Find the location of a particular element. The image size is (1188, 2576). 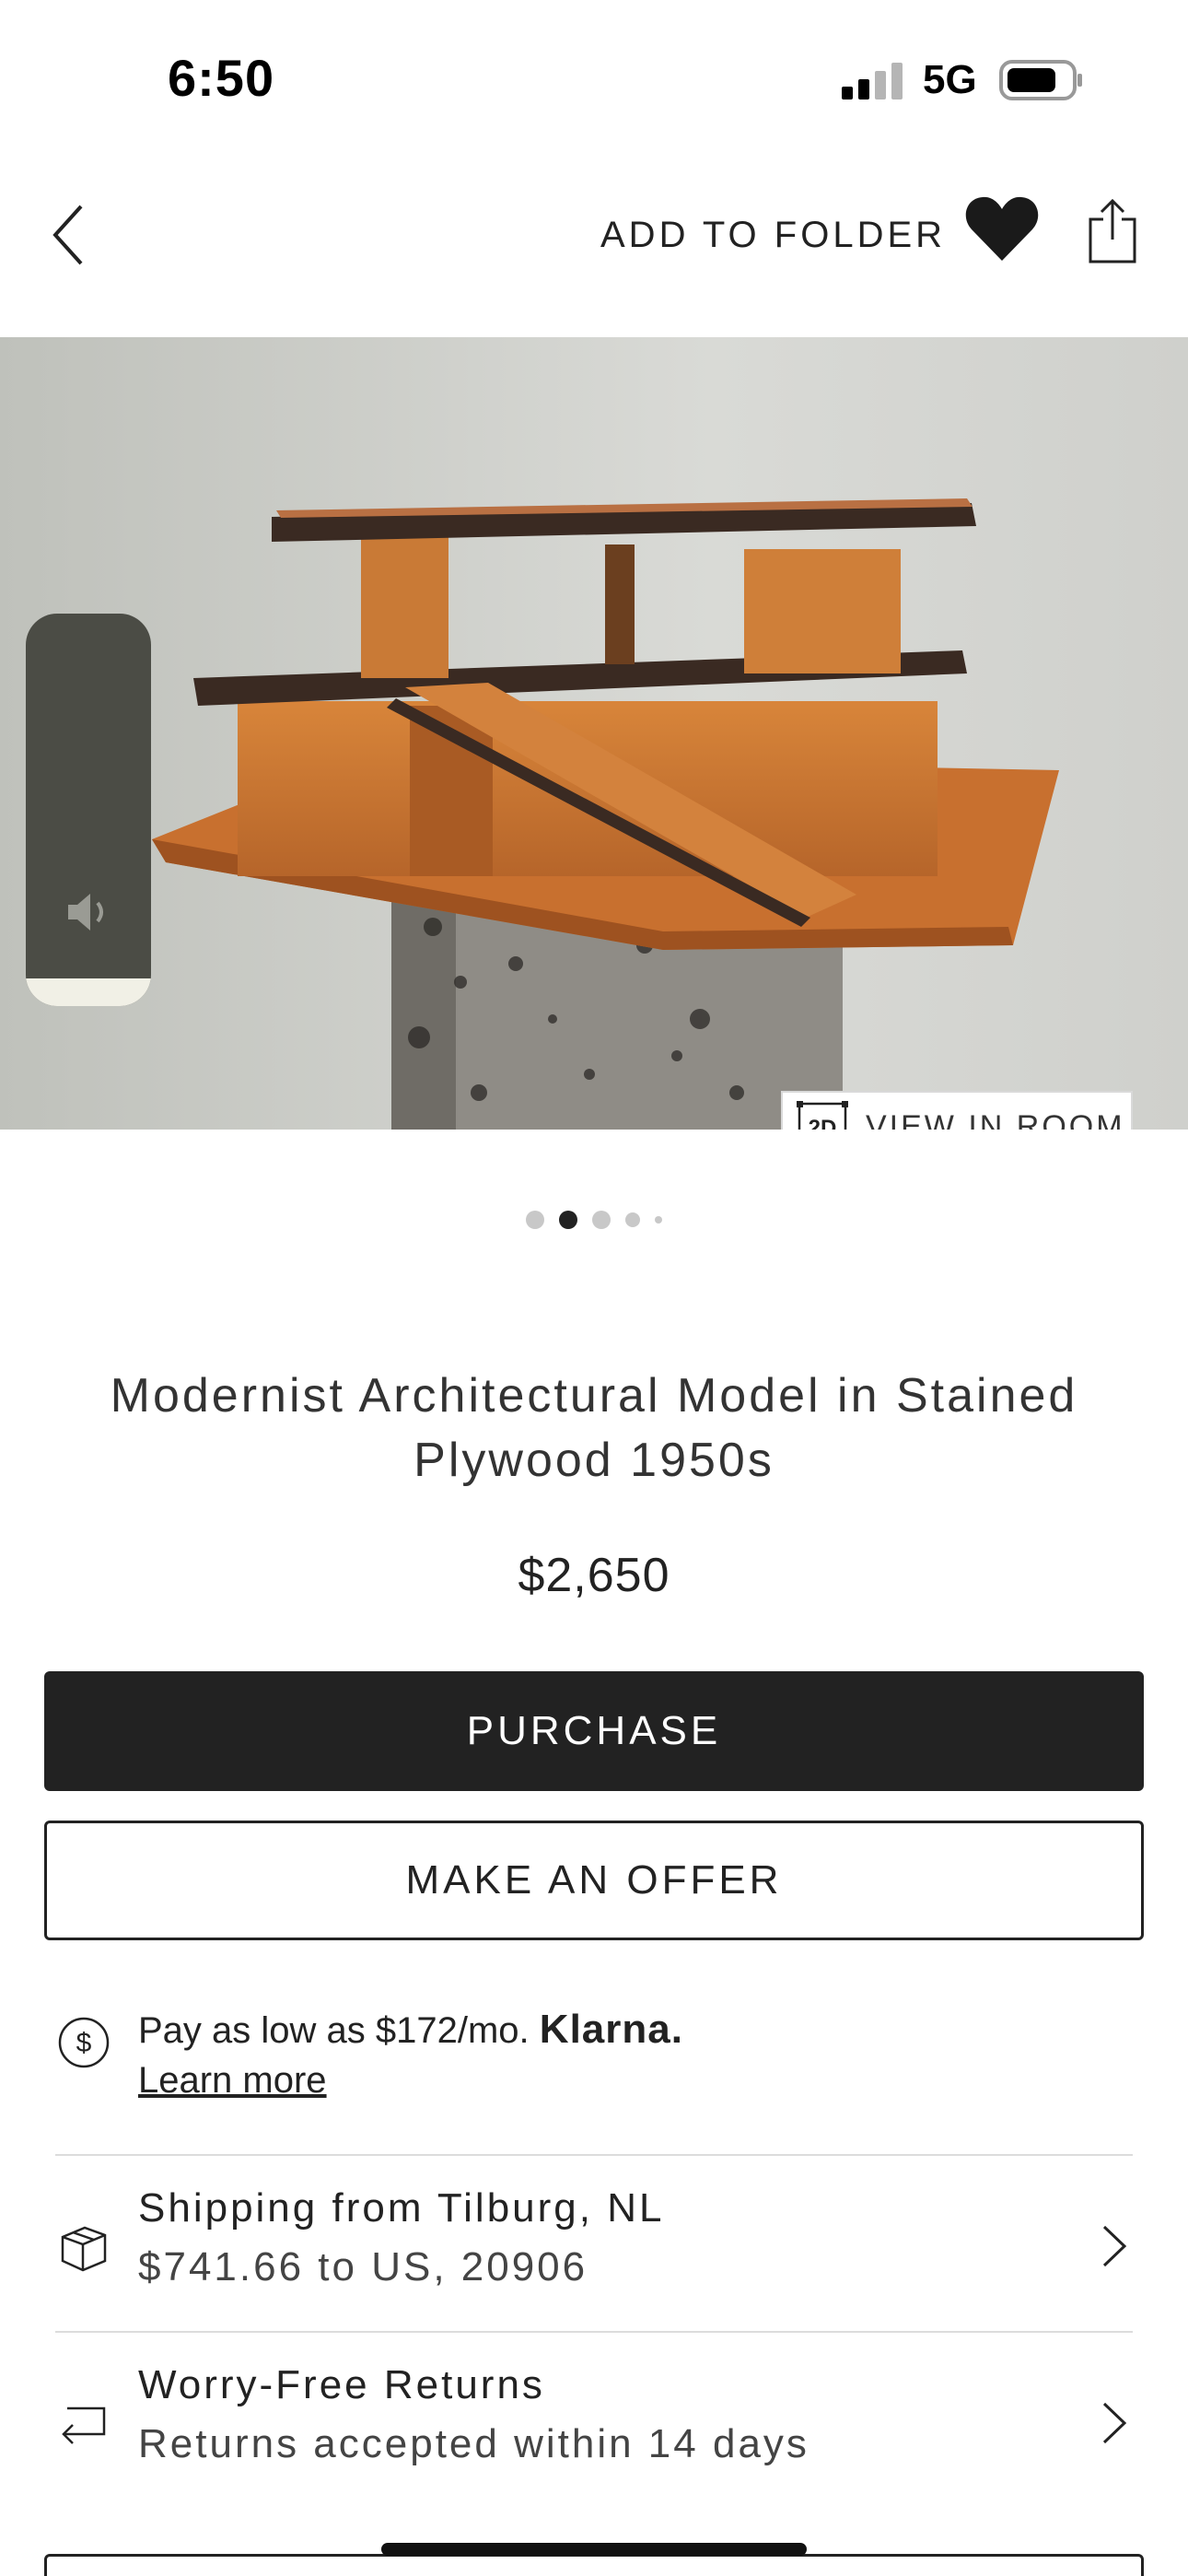

top-navigation: ADD TO FOLDER is located at coordinates (594, 235).